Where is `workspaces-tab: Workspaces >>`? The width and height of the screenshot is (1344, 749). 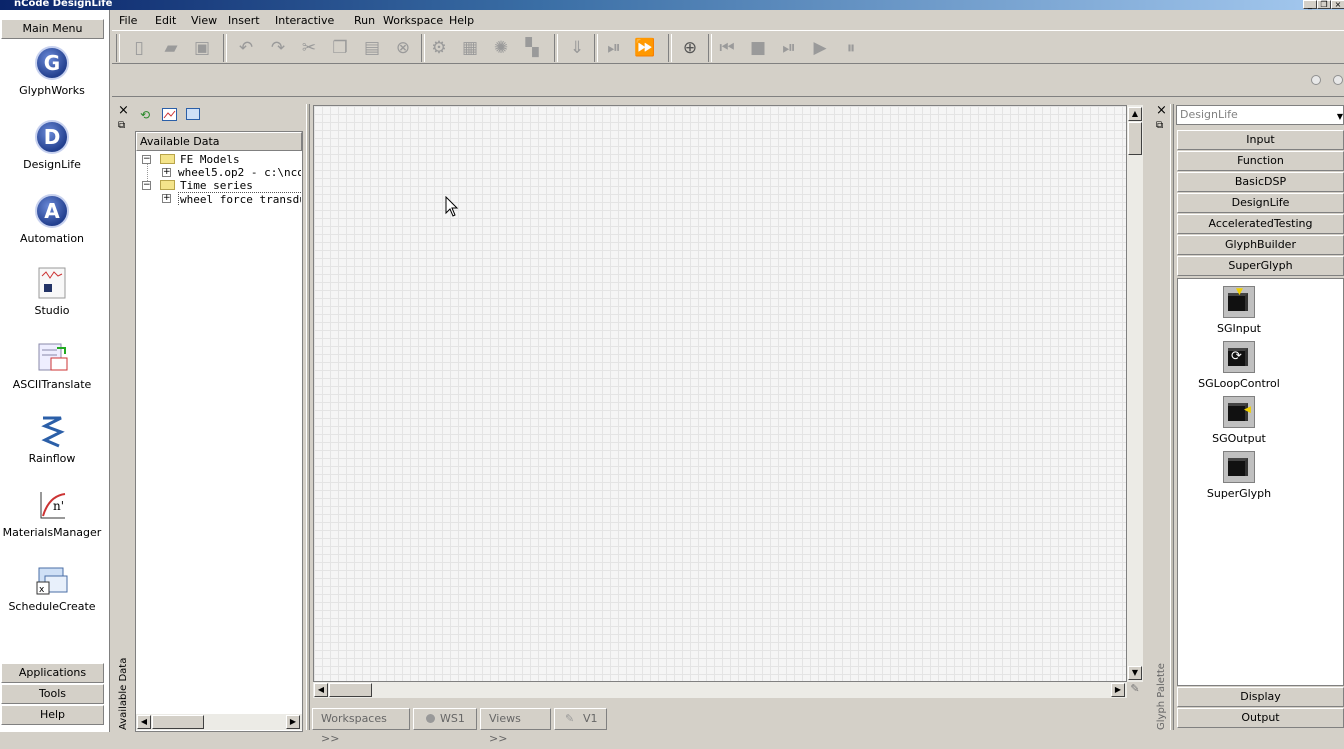
workspaces-tab: Workspaces >> is located at coordinates (361, 726).